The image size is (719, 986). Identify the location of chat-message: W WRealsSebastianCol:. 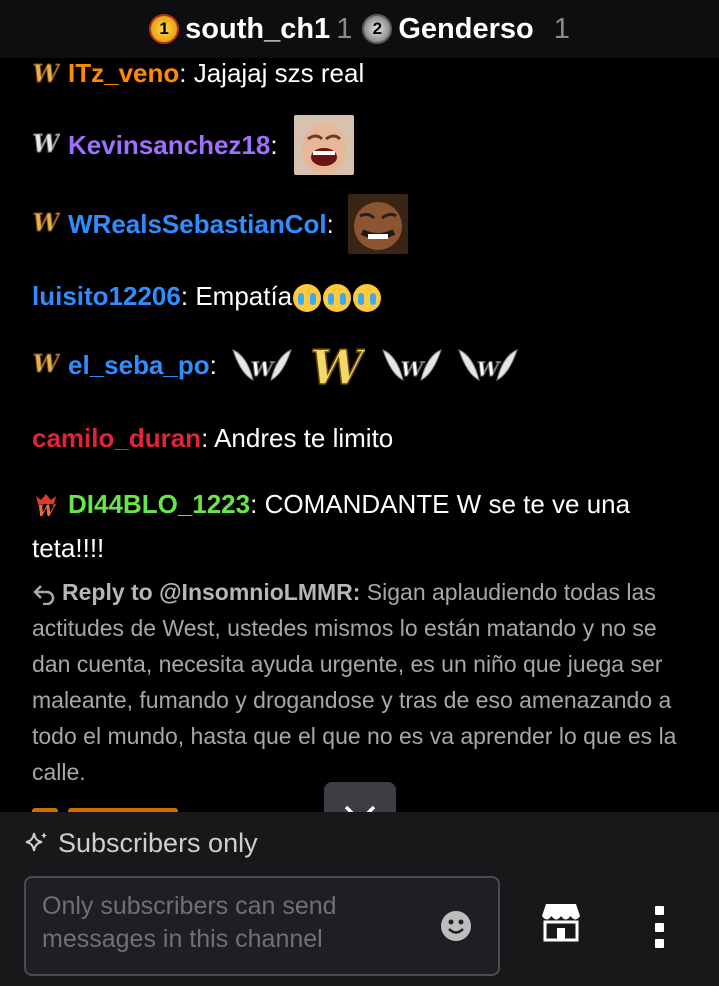
(361, 224).